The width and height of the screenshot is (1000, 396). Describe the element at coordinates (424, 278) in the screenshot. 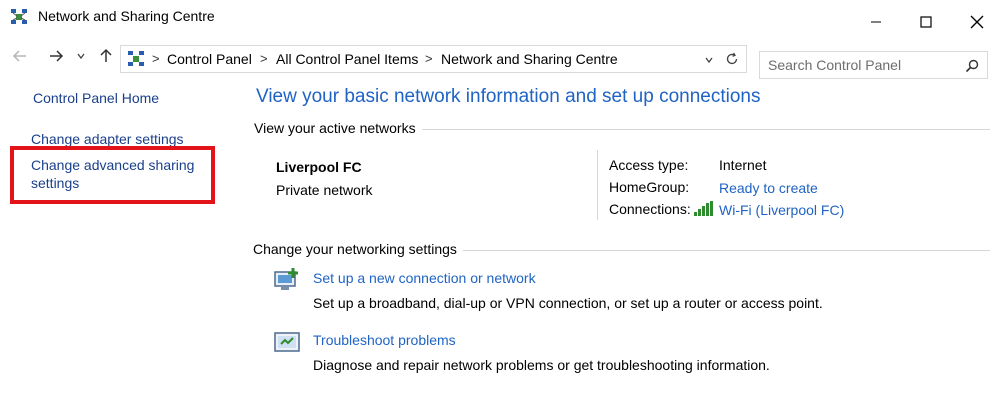

I see `setup-connection-link: Set up a new connection or network` at that location.